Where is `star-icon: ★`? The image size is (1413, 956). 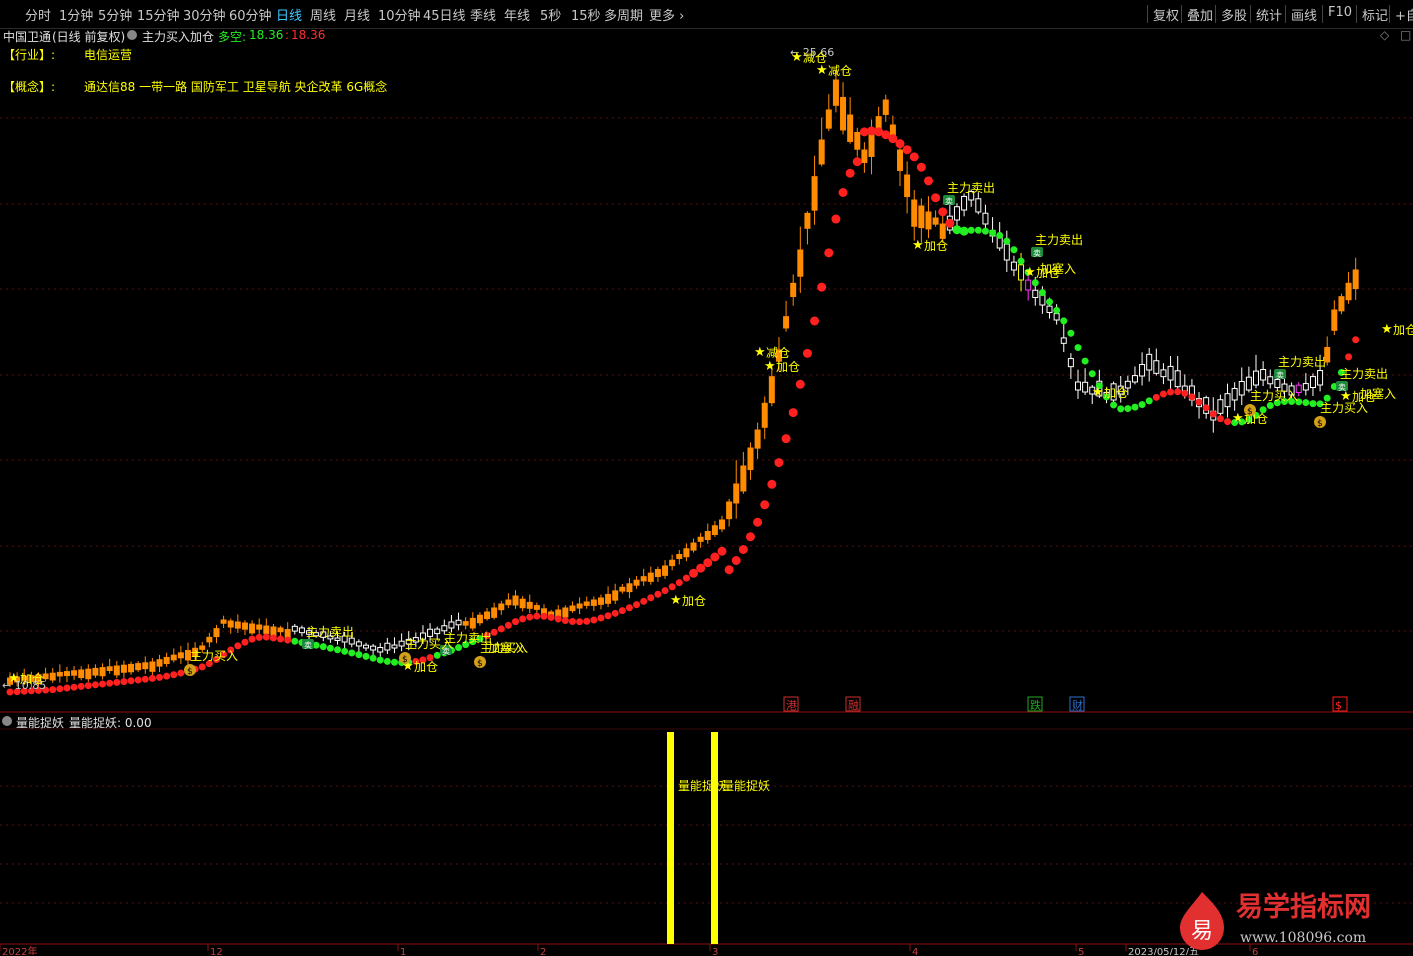 star-icon: ★ is located at coordinates (797, 57).